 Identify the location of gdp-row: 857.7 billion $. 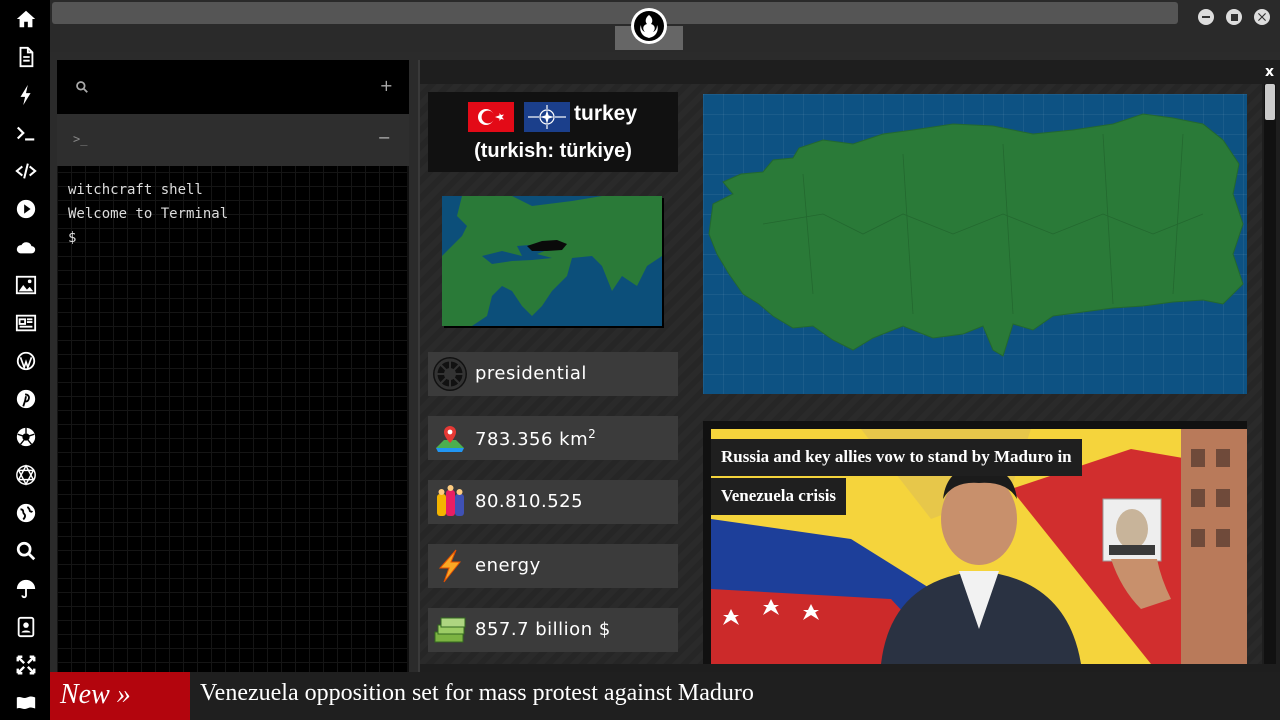
(553, 630).